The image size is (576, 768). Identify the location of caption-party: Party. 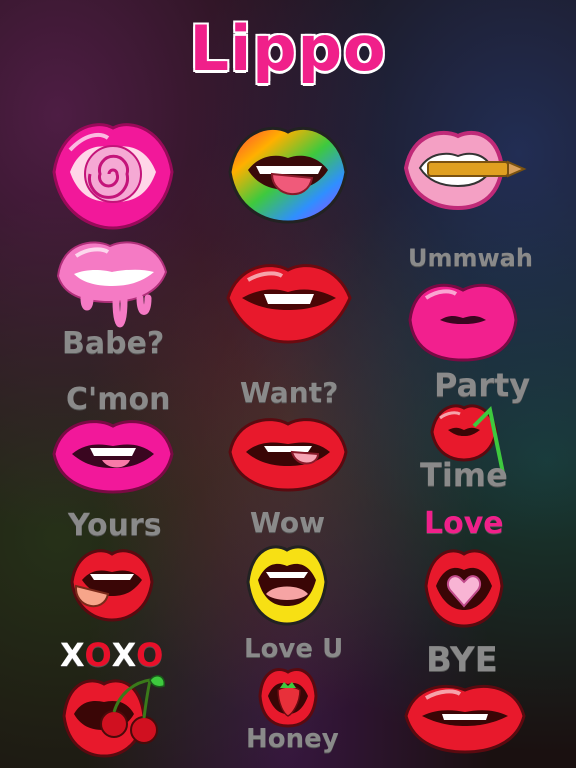
(482, 385).